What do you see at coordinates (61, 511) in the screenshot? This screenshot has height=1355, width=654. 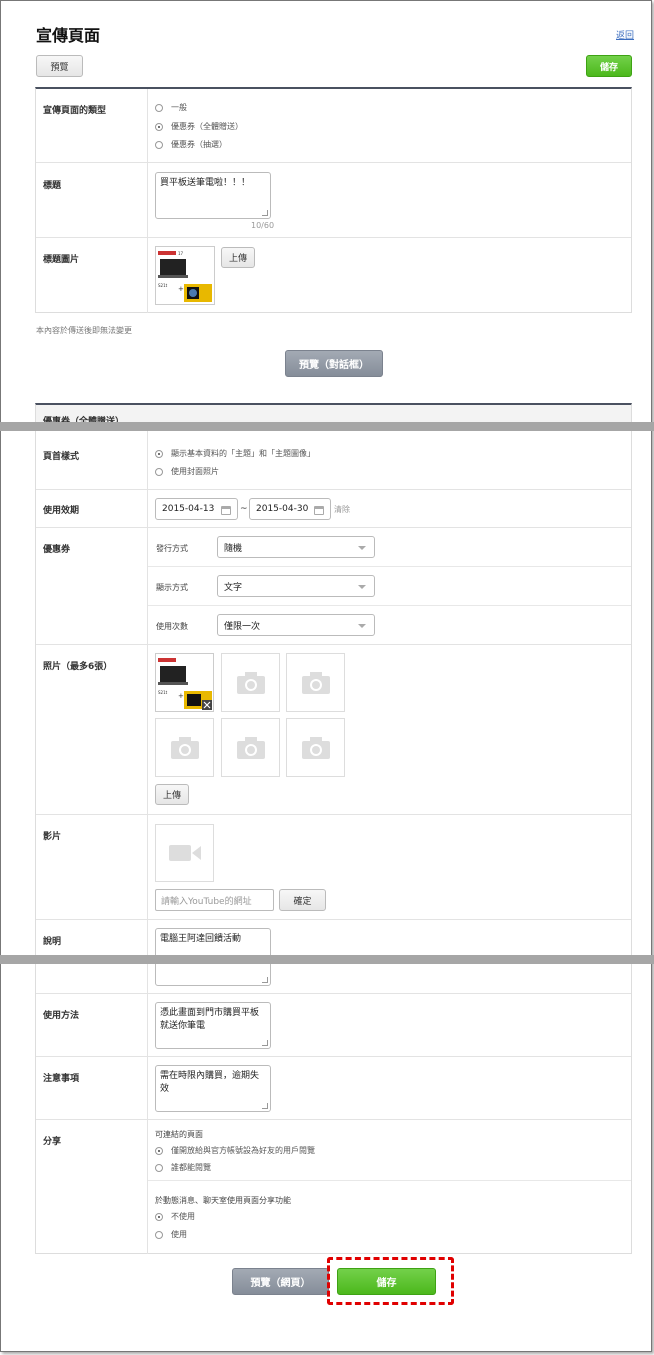 I see `validity-label: 使用效期` at bounding box center [61, 511].